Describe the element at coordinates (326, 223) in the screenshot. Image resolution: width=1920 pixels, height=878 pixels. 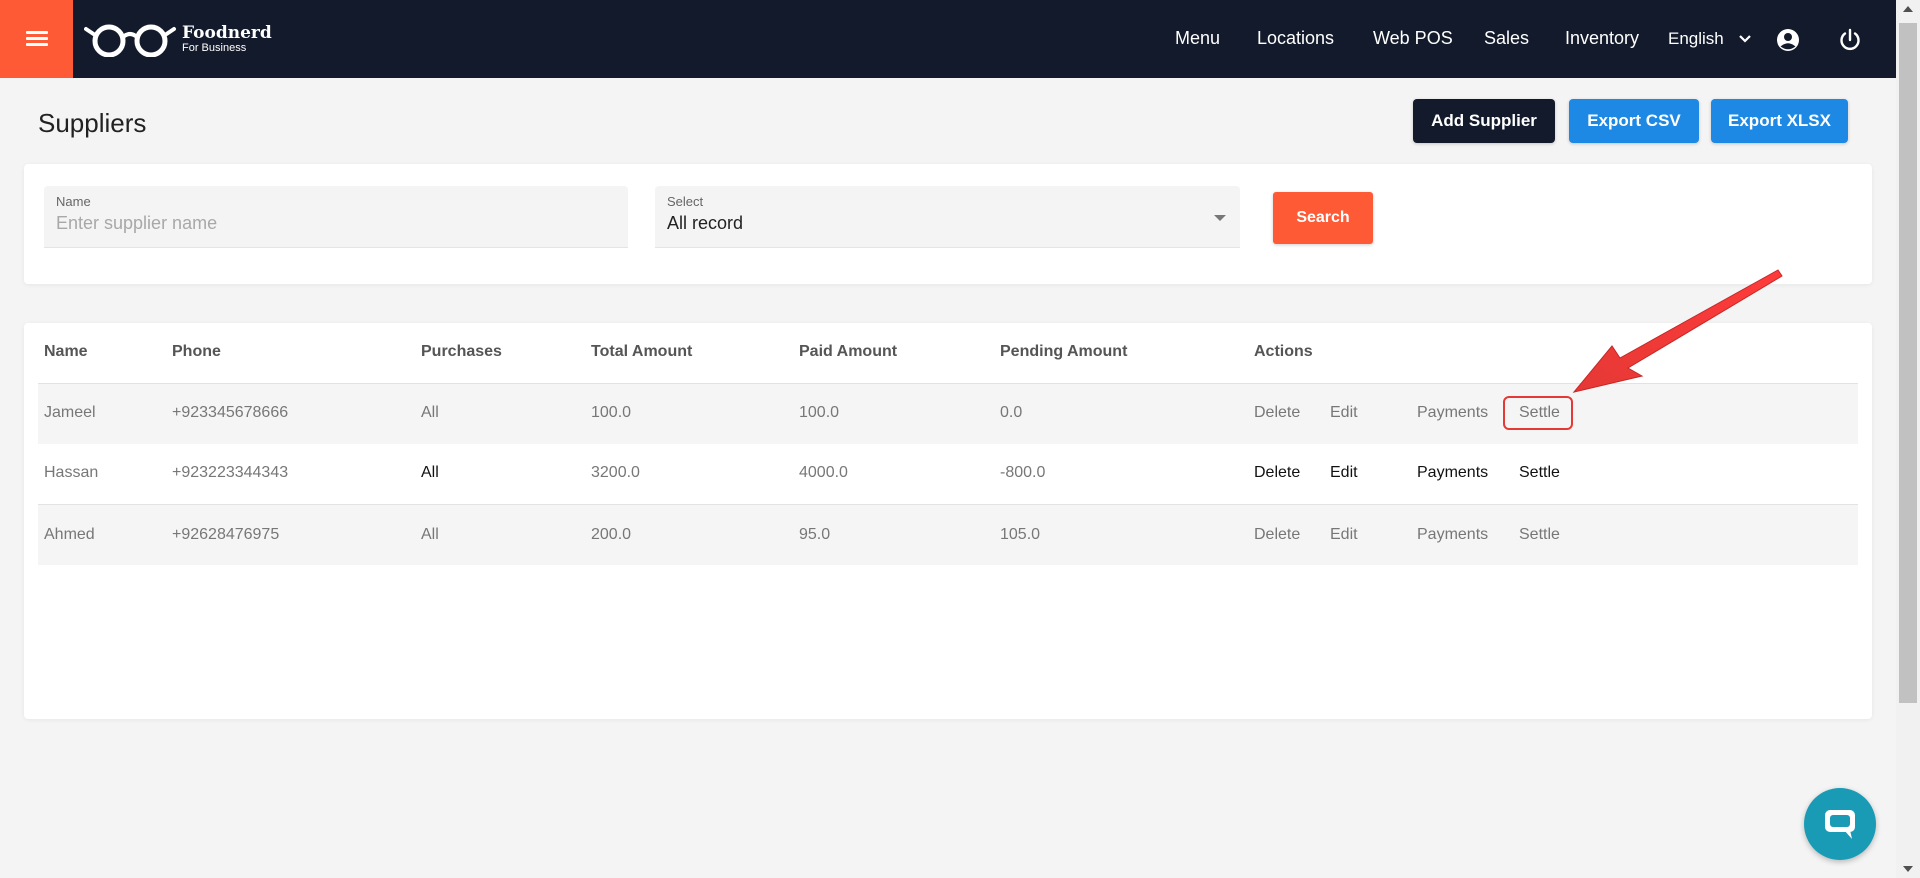
I see `supplier-name-input` at that location.